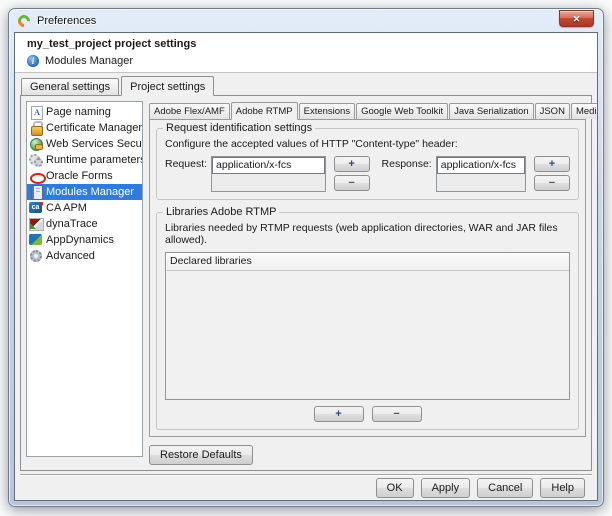 This screenshot has height=516, width=612. I want to click on oracle-icon, so click(37, 176).